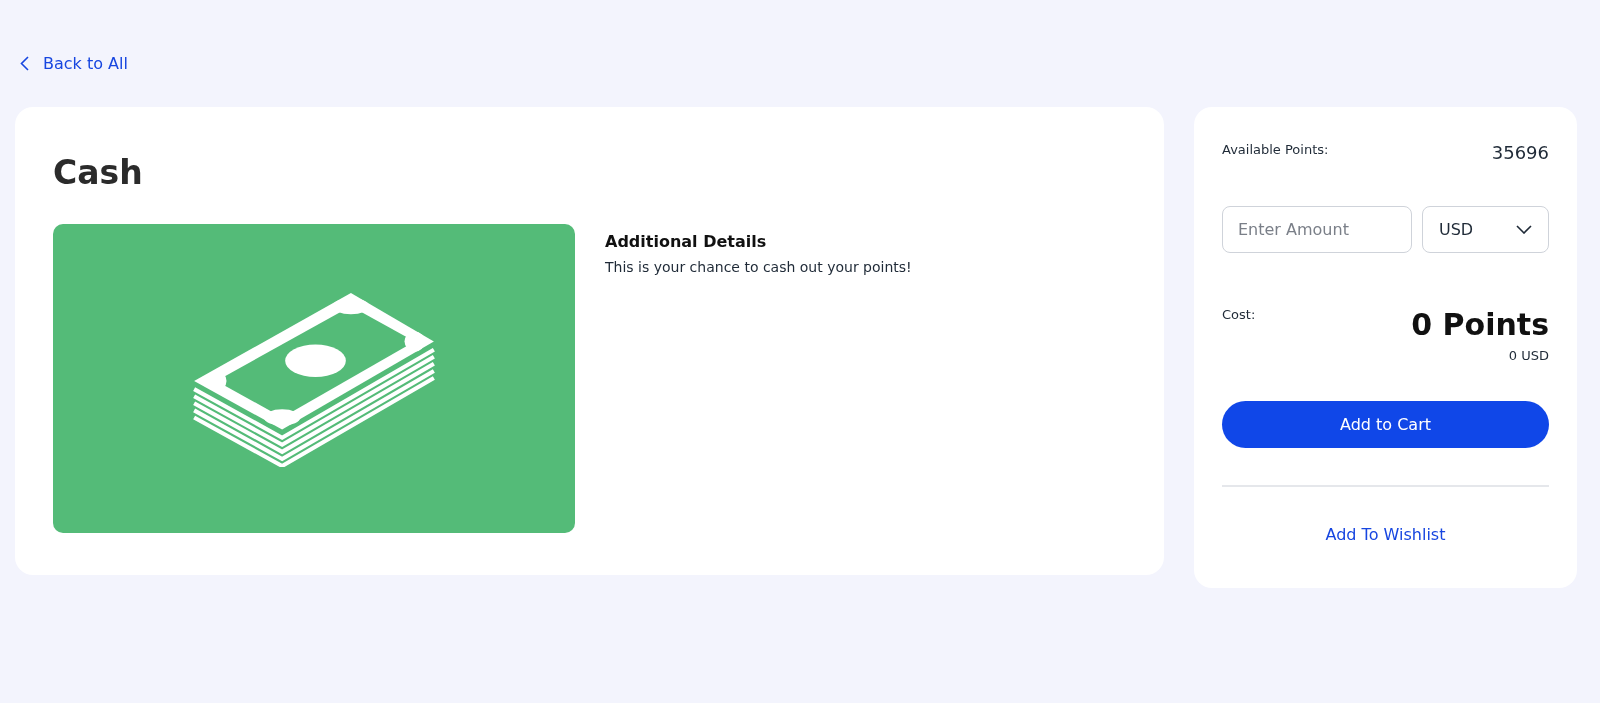 This screenshot has width=1600, height=703. What do you see at coordinates (71, 63) in the screenshot?
I see `back-link: Back to All` at bounding box center [71, 63].